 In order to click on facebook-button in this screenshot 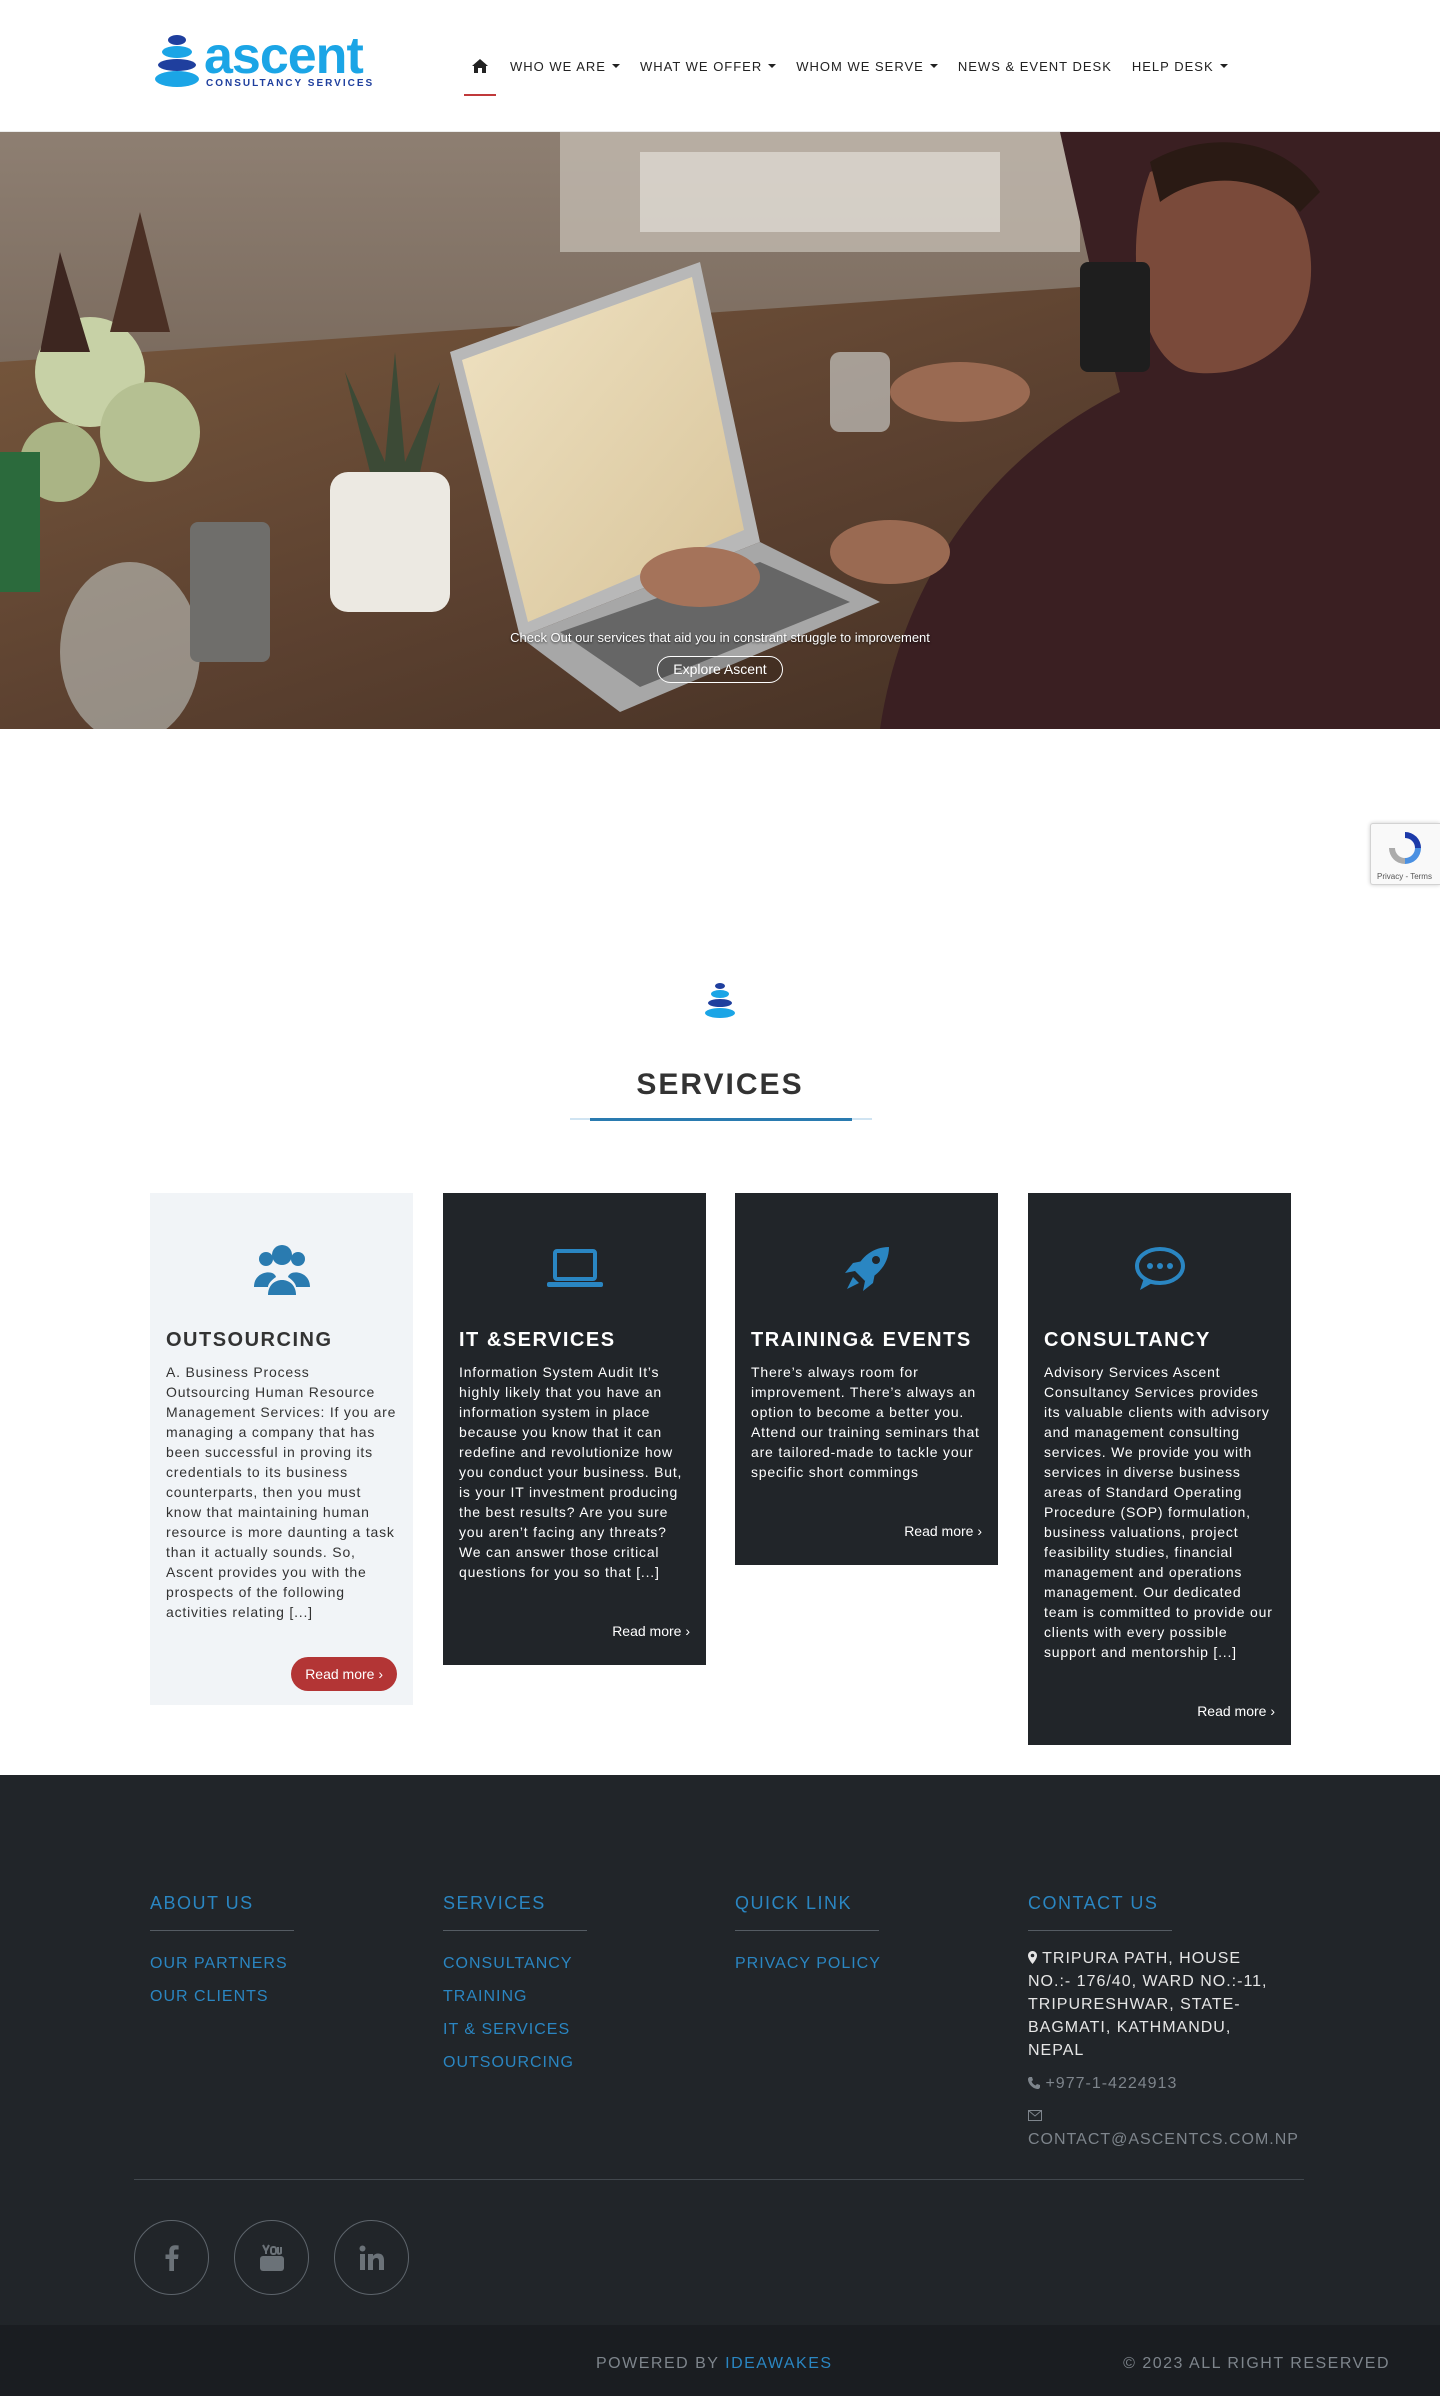, I will do `click(171, 2257)`.